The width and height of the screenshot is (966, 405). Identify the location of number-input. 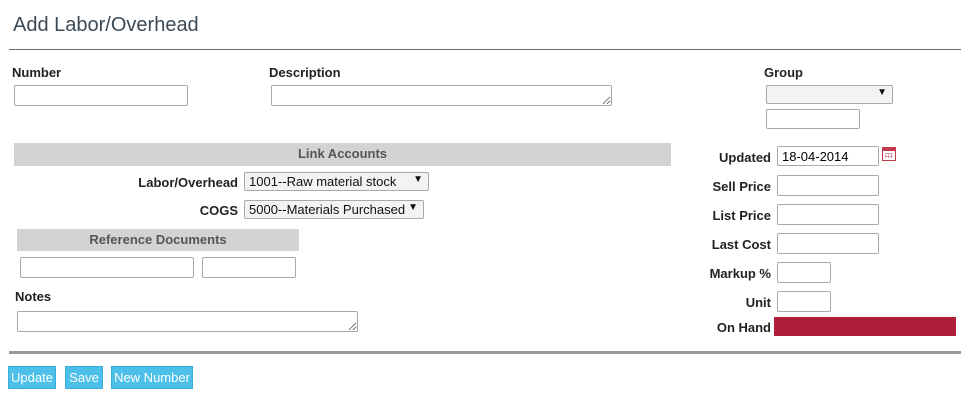
(101, 95).